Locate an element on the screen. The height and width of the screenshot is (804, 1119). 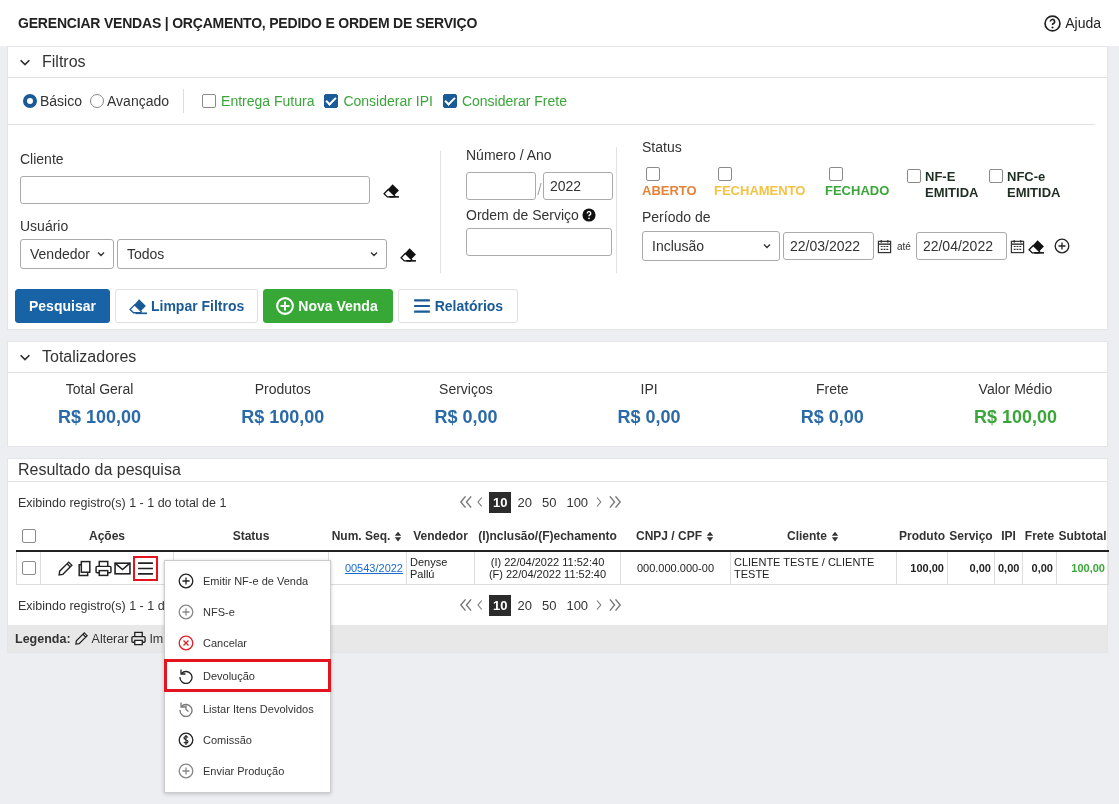
period-select: Inclusão is located at coordinates (711, 246).